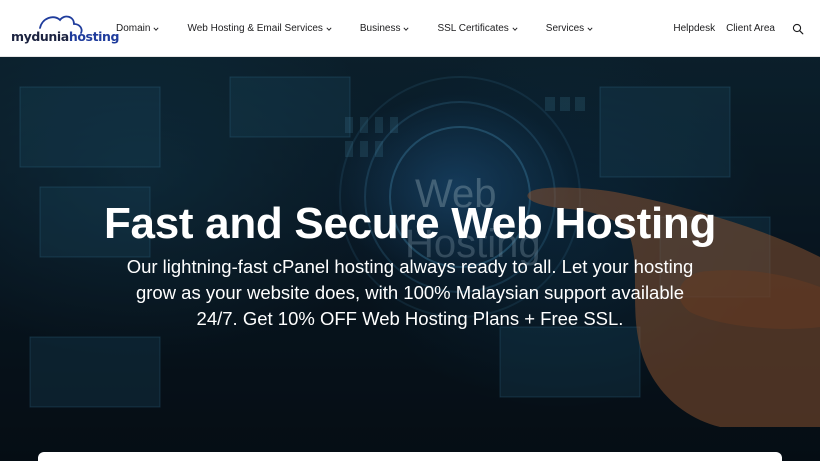 This screenshot has width=820, height=461. I want to click on nav-item-label: SSL Certificates, so click(473, 28).